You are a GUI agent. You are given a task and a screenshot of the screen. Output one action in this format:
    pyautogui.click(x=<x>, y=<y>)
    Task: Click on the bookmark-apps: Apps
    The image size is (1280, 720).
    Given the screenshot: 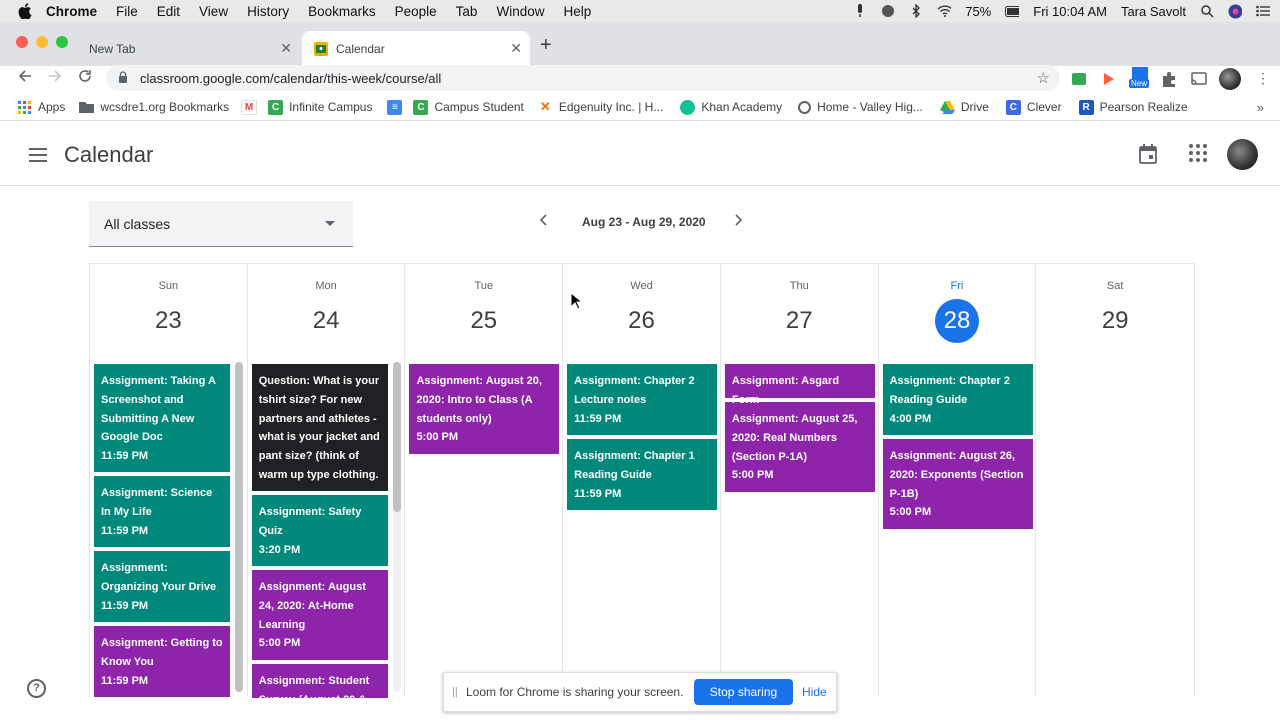 What is the action you would take?
    pyautogui.click(x=41, y=107)
    